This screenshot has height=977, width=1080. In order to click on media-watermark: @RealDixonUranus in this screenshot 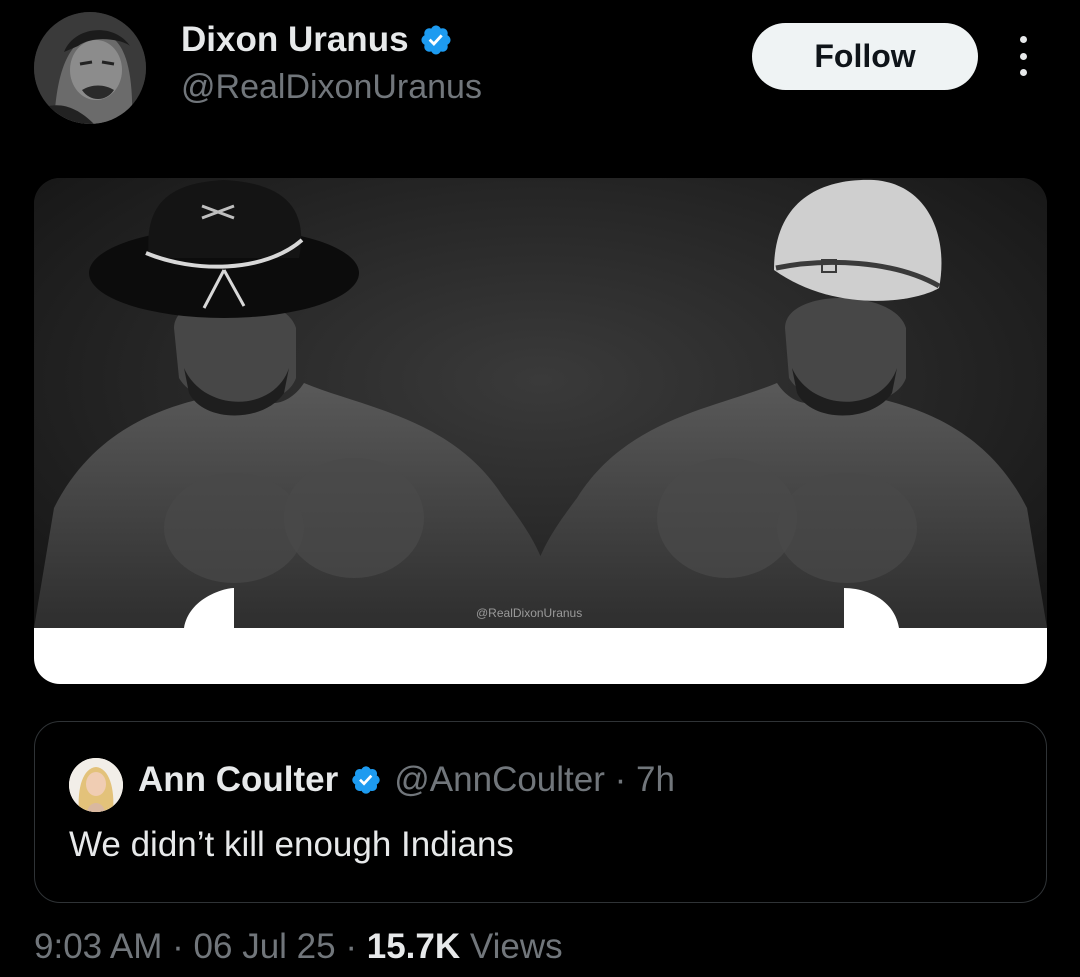, I will do `click(529, 613)`.